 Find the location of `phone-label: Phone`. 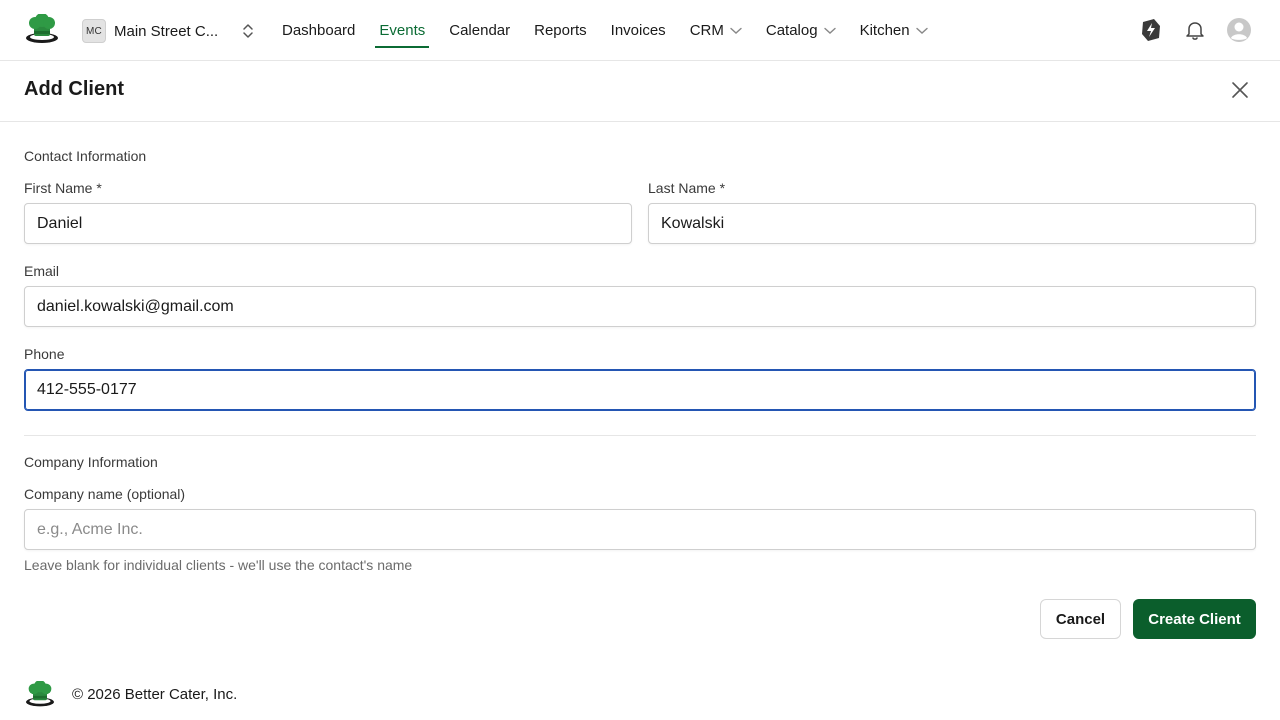

phone-label: Phone is located at coordinates (44, 354).